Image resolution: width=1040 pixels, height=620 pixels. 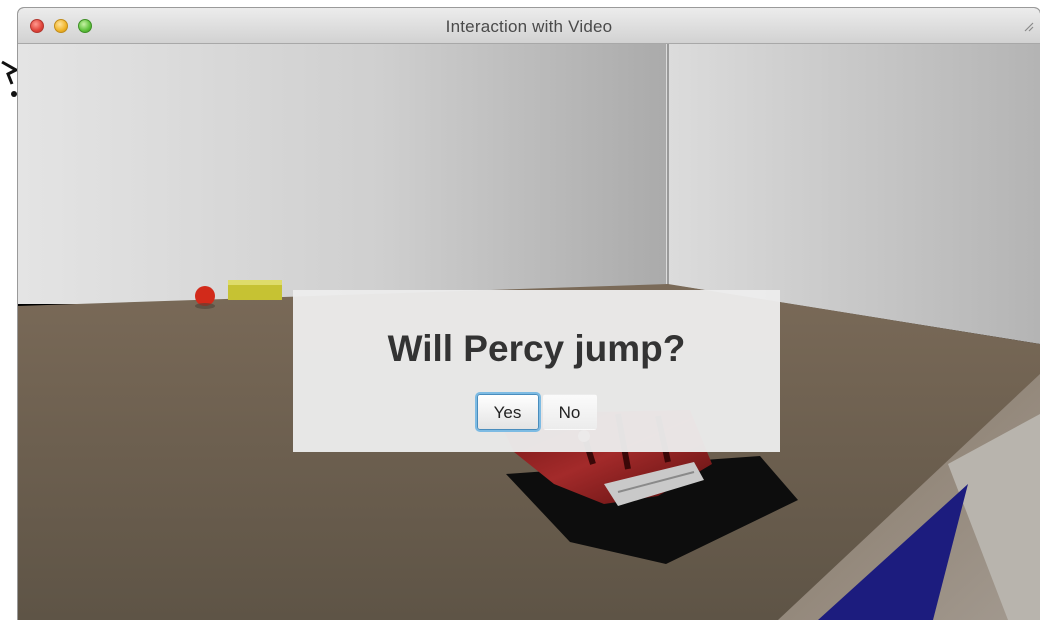 I want to click on title-bar: Interaction with Video, so click(x=529, y=26).